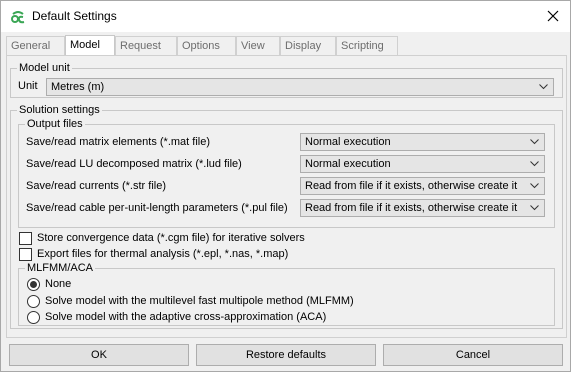 The height and width of the screenshot is (372, 571). I want to click on tab-display: Display, so click(308, 45).